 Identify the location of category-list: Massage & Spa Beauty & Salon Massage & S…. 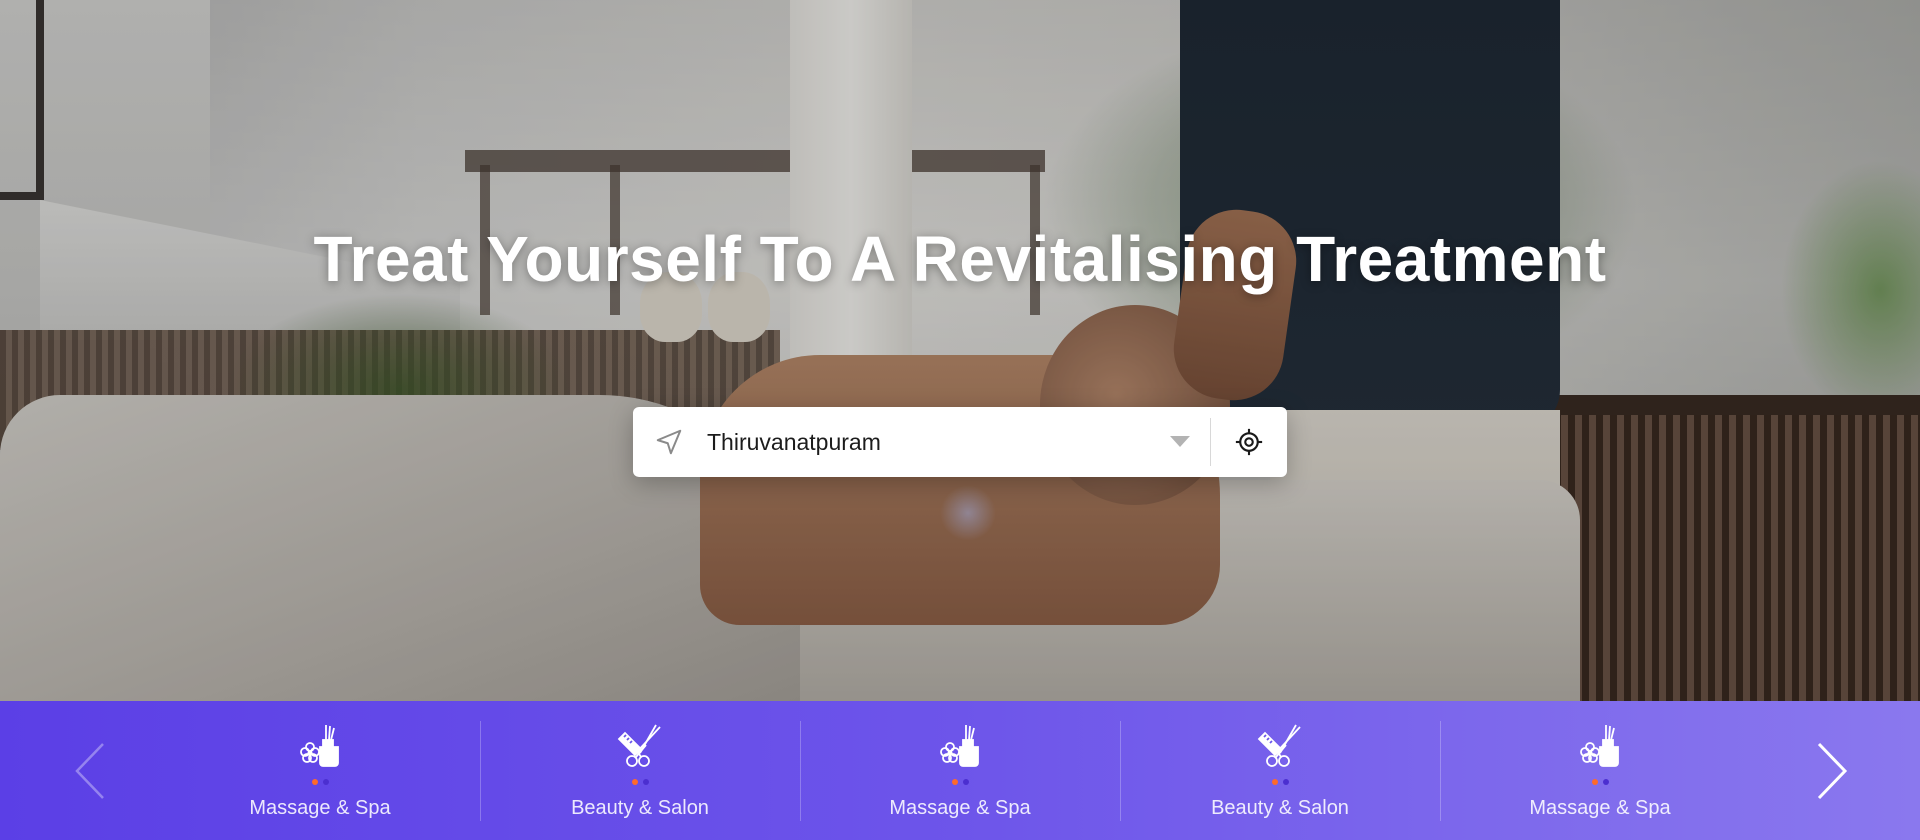
(960, 770).